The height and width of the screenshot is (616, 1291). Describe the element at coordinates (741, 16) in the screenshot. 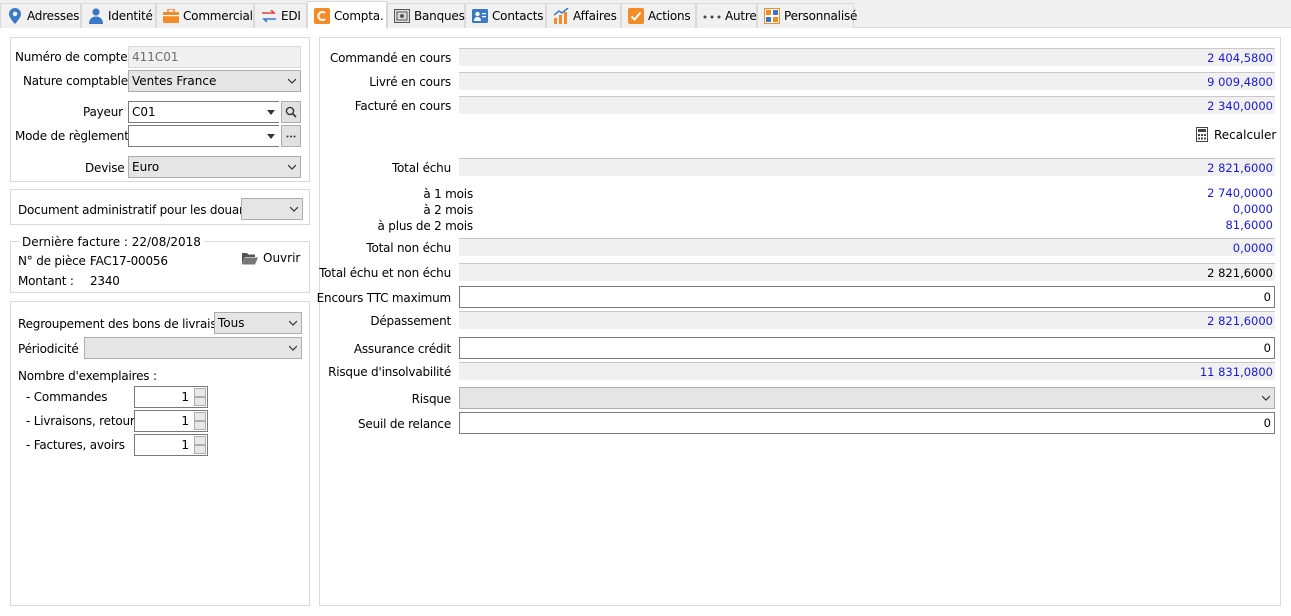

I see `tab-label: Autre` at that location.